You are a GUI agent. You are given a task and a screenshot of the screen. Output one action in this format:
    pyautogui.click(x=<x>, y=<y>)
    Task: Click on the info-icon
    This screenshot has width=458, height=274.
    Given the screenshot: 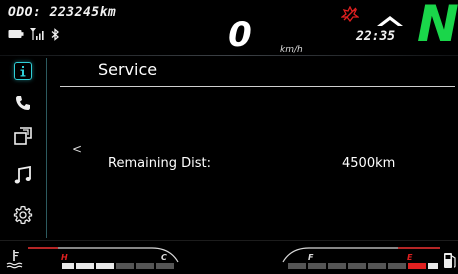 What is the action you would take?
    pyautogui.click(x=23, y=71)
    